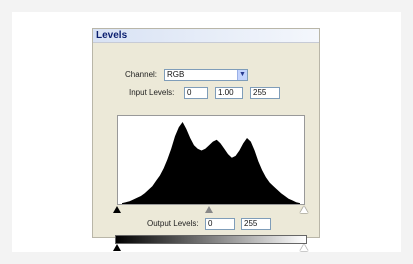 The height and width of the screenshot is (264, 413). I want to click on input-white-slider, so click(304, 209).